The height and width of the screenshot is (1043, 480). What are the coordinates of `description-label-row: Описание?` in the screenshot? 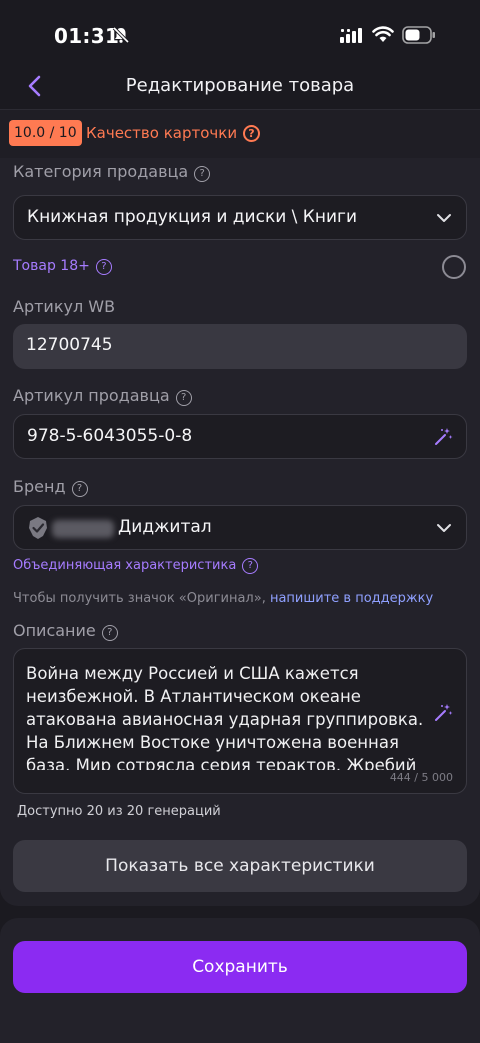 It's located at (65, 631).